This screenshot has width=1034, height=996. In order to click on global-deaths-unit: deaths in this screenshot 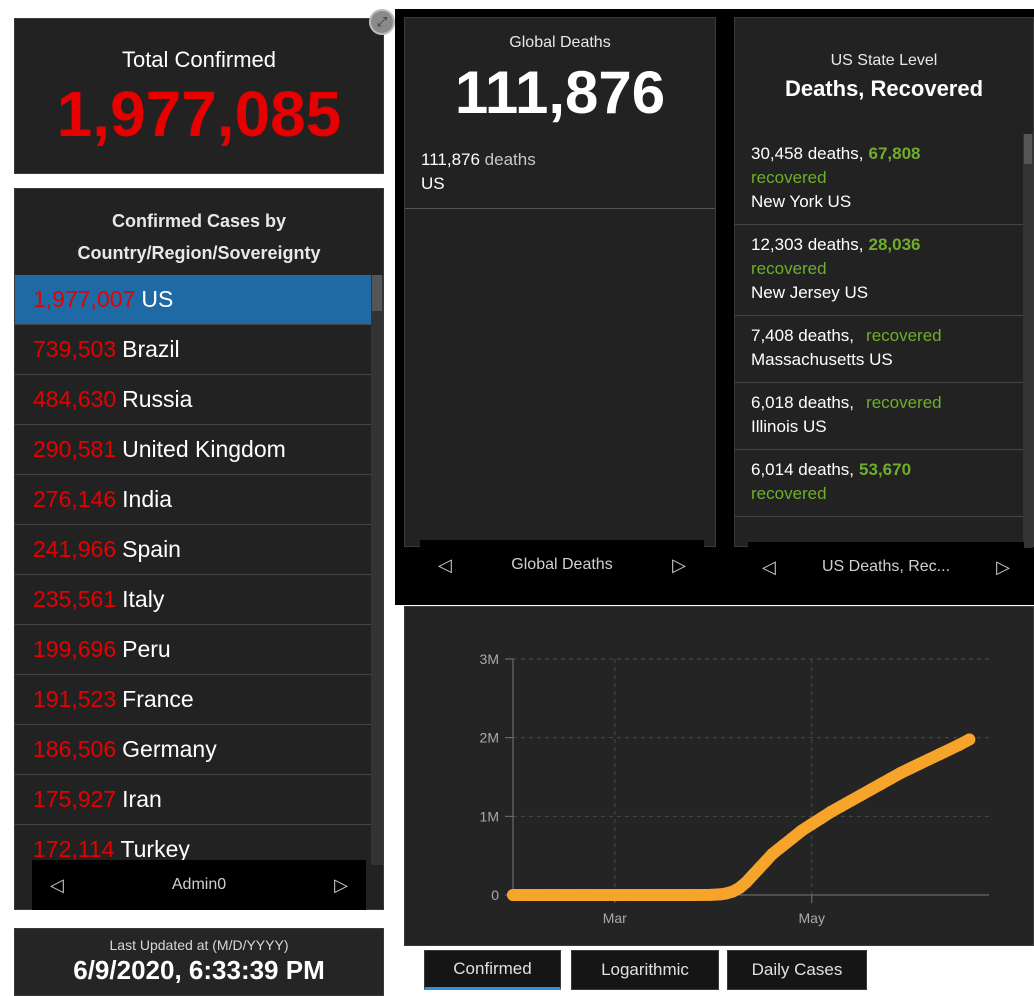, I will do `click(510, 159)`.